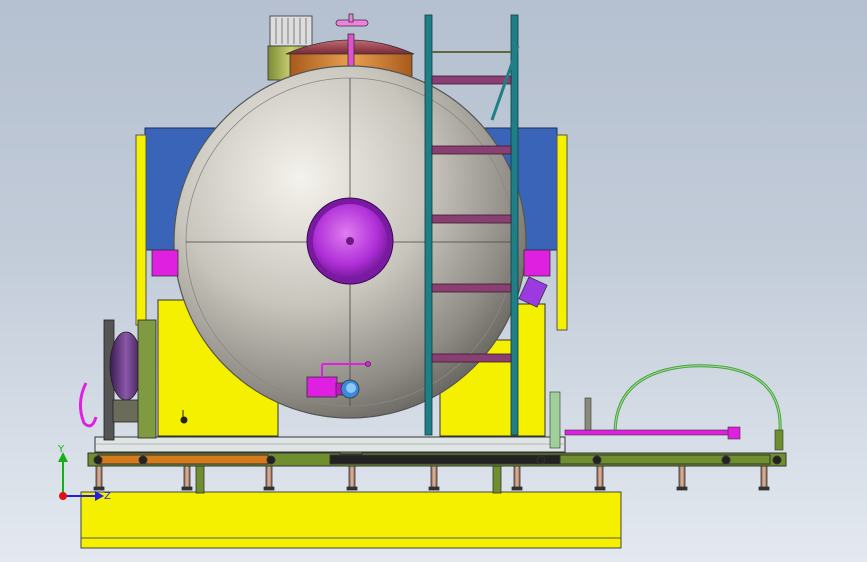 The height and width of the screenshot is (562, 867). What do you see at coordinates (351, 520) in the screenshot?
I see `base-block` at bounding box center [351, 520].